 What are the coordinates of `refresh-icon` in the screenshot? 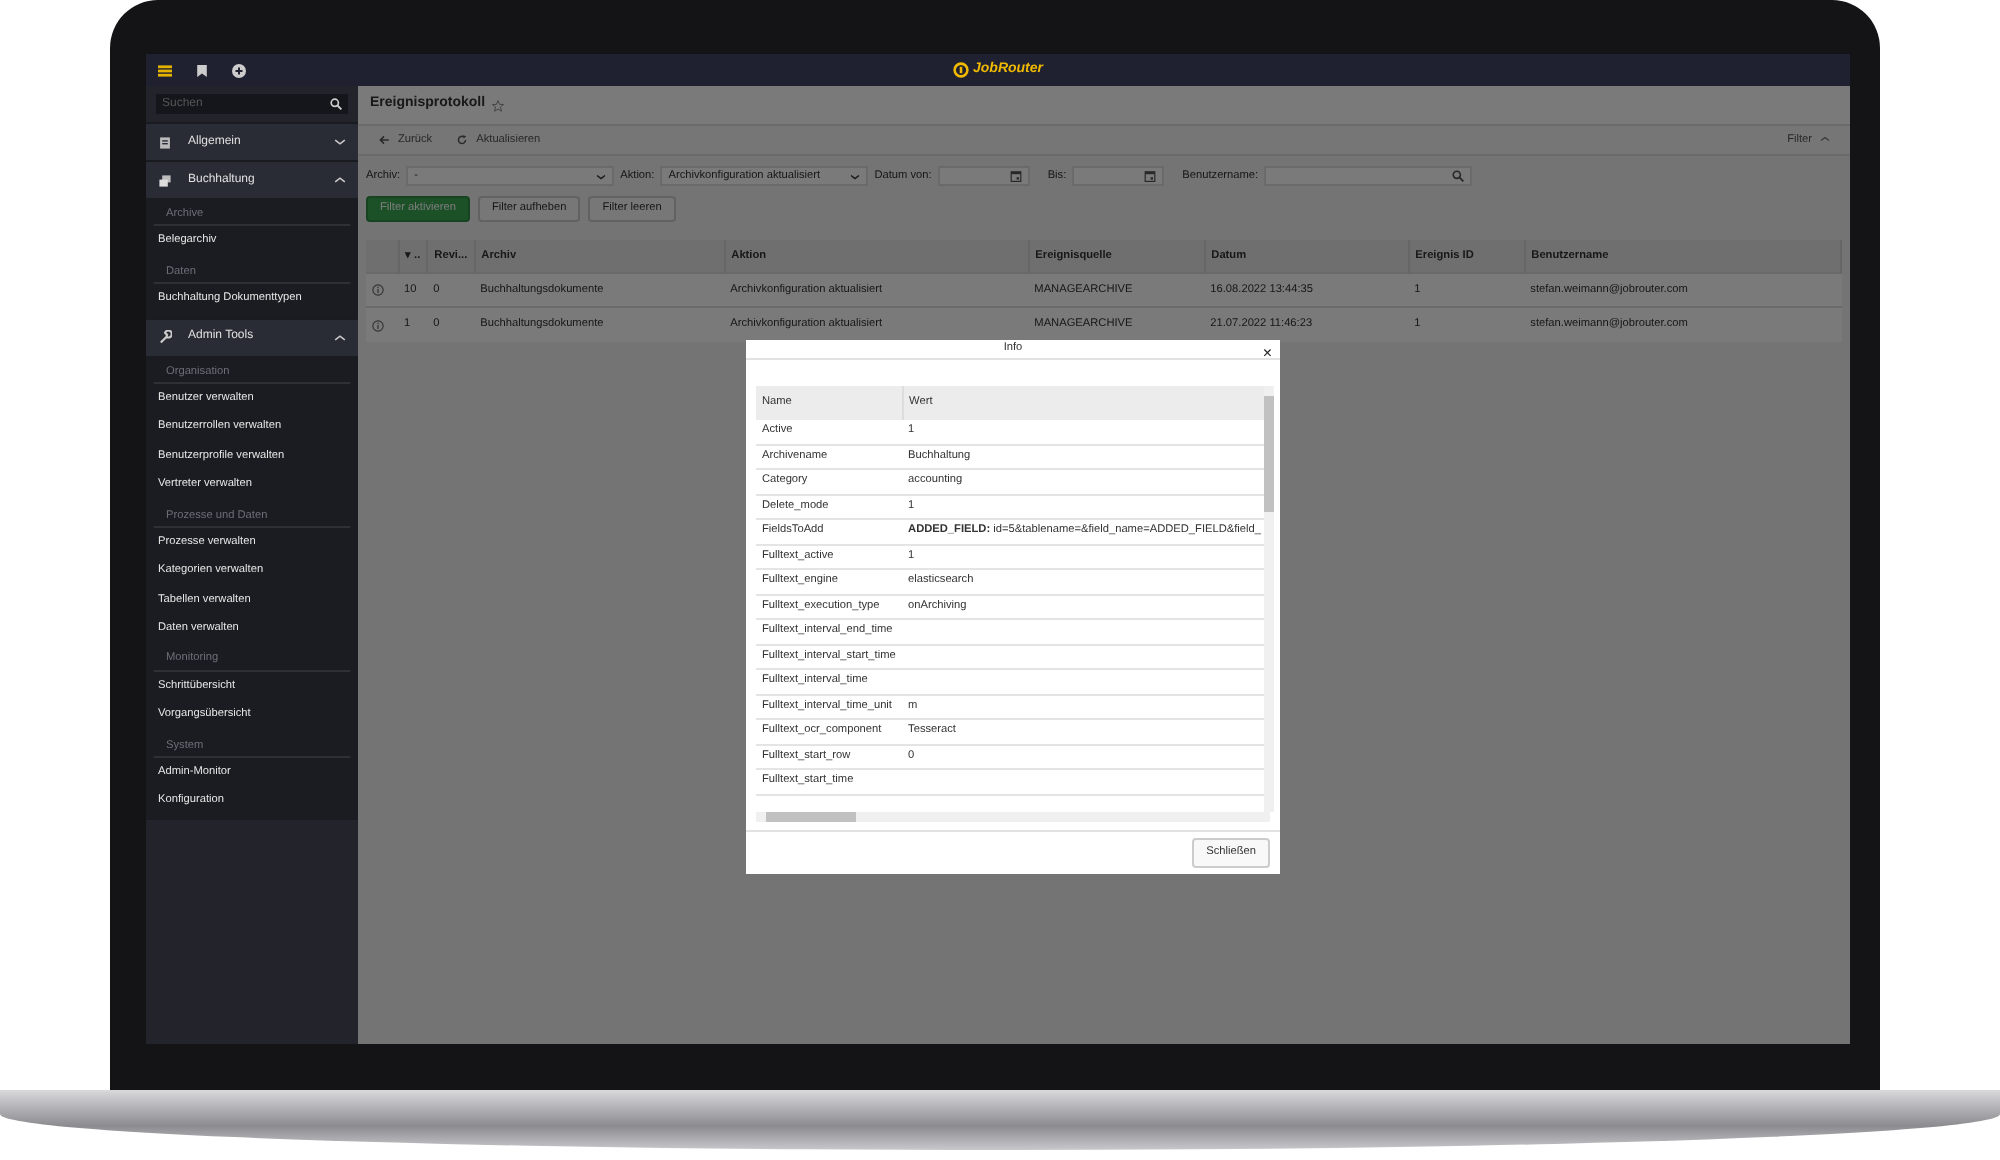 It's located at (462, 139).